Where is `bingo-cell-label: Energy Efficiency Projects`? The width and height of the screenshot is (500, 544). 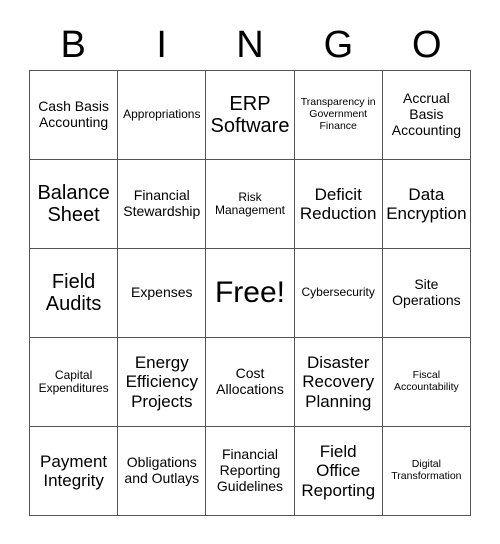 bingo-cell-label: Energy Efficiency Projects is located at coordinates (162, 382).